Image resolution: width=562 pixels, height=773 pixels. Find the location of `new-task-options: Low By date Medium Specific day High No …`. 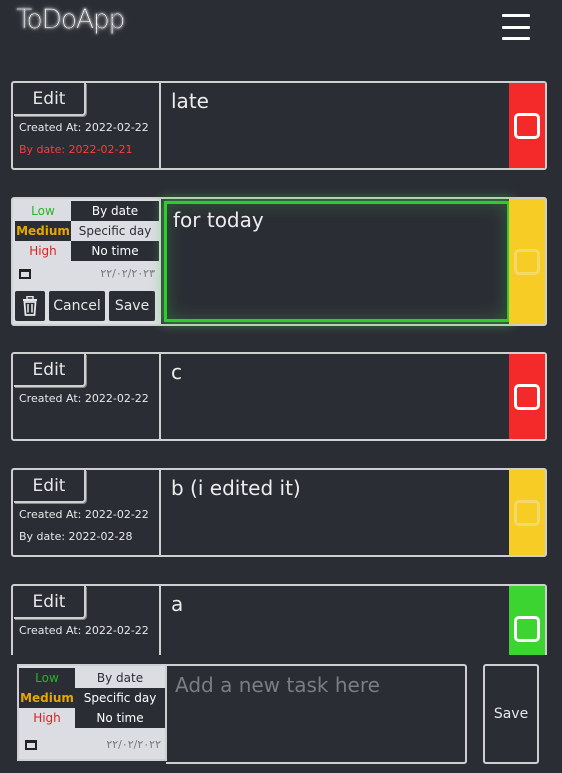

new-task-options: Low By date Medium Specific day High No … is located at coordinates (92, 712).